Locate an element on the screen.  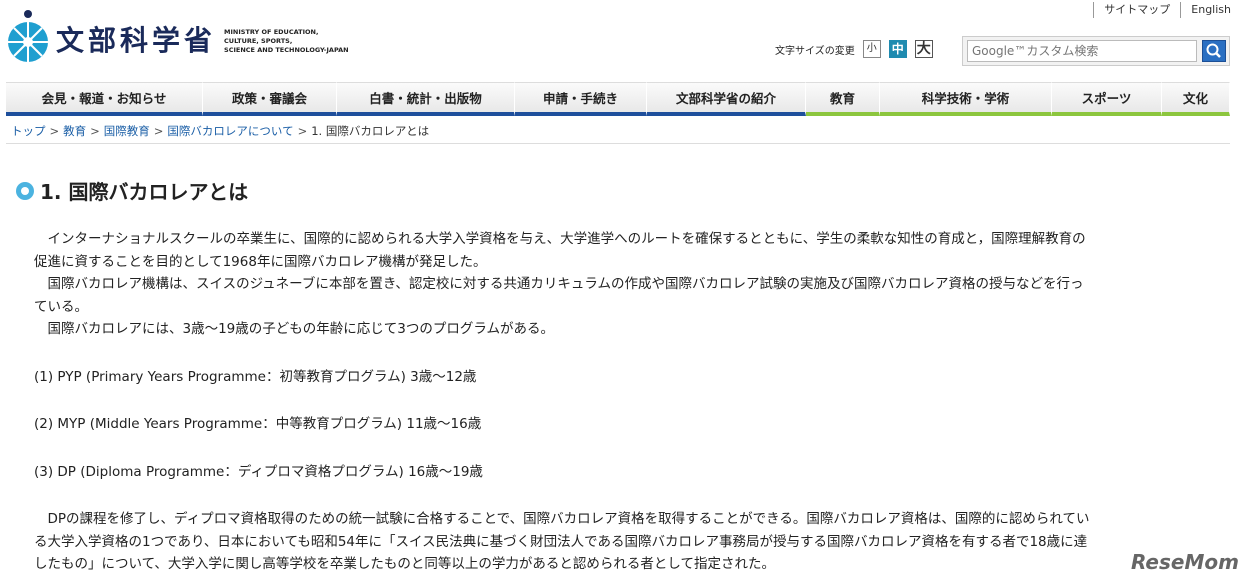
search-button is located at coordinates (1214, 51).